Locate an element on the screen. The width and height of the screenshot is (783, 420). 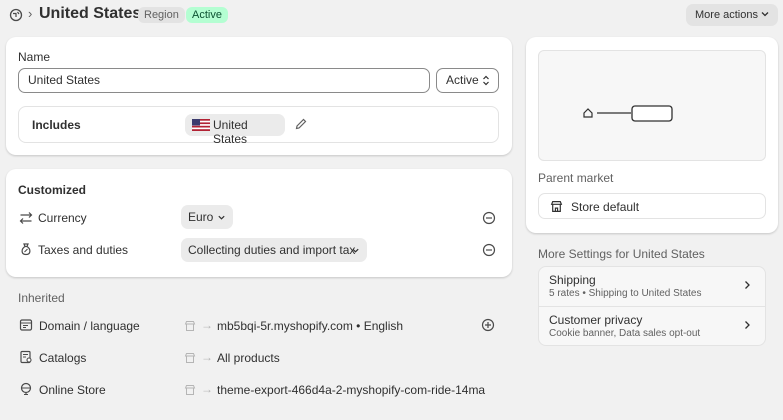
country-chip: United States is located at coordinates (235, 130).